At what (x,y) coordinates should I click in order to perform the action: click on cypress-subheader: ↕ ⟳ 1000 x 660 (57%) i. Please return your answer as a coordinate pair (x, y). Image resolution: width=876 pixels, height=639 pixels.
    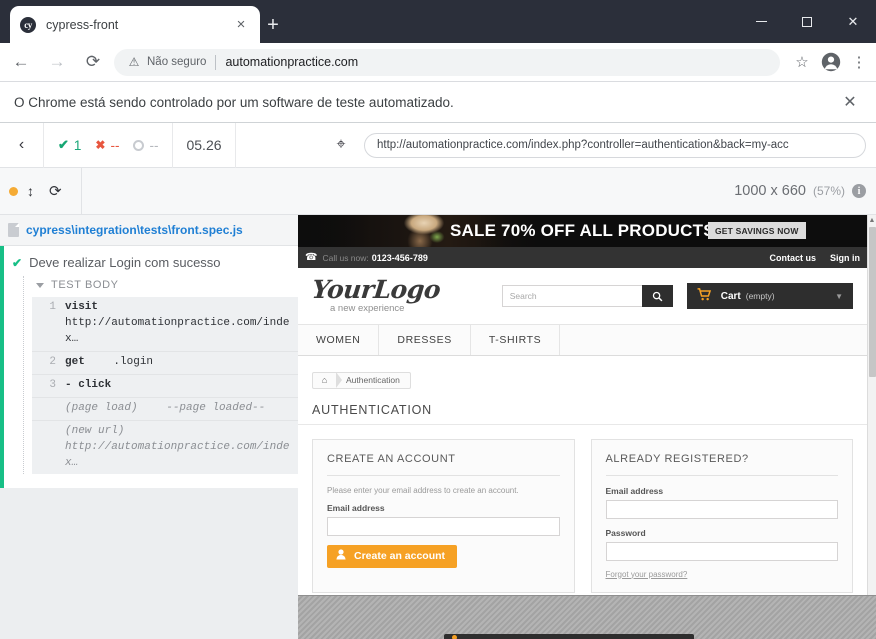
    Looking at the image, I should click on (438, 191).